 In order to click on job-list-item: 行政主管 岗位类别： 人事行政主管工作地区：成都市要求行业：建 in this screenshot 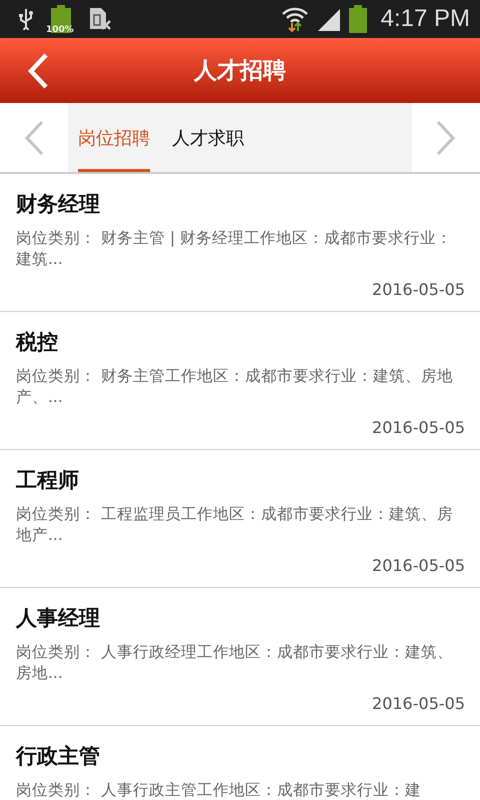, I will do `click(240, 763)`.